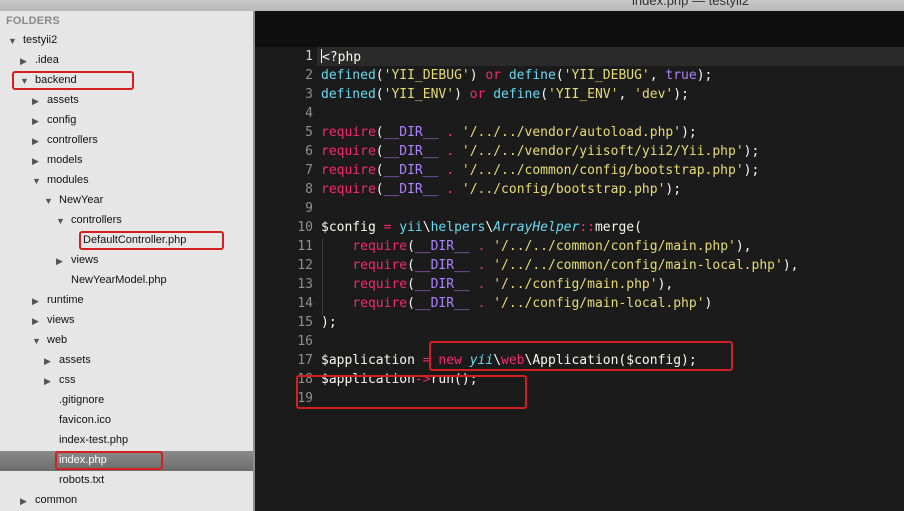  Describe the element at coordinates (426, 227) in the screenshot. I see `code-token: \` at that location.